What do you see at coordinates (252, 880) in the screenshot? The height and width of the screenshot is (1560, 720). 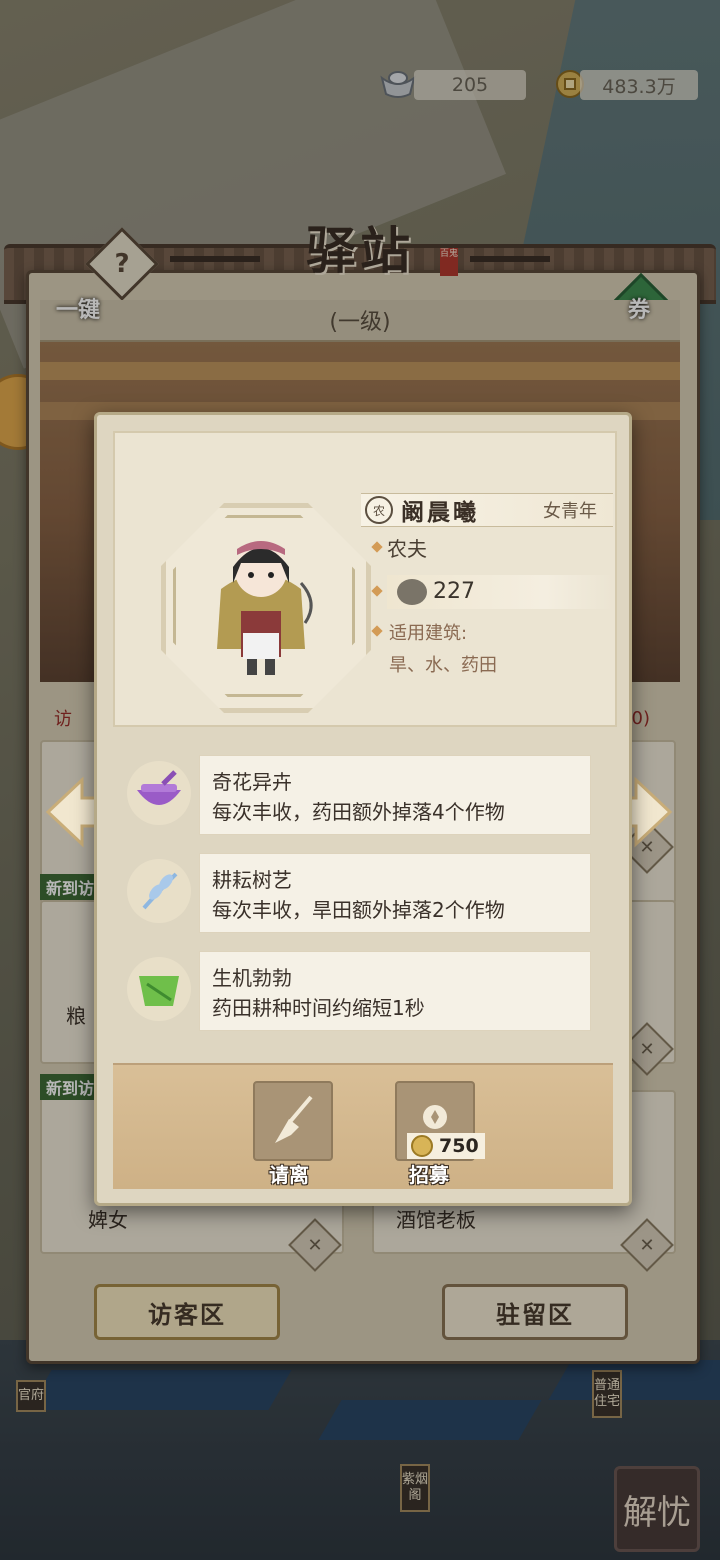 I see `skill-title: 耕耘树艺` at bounding box center [252, 880].